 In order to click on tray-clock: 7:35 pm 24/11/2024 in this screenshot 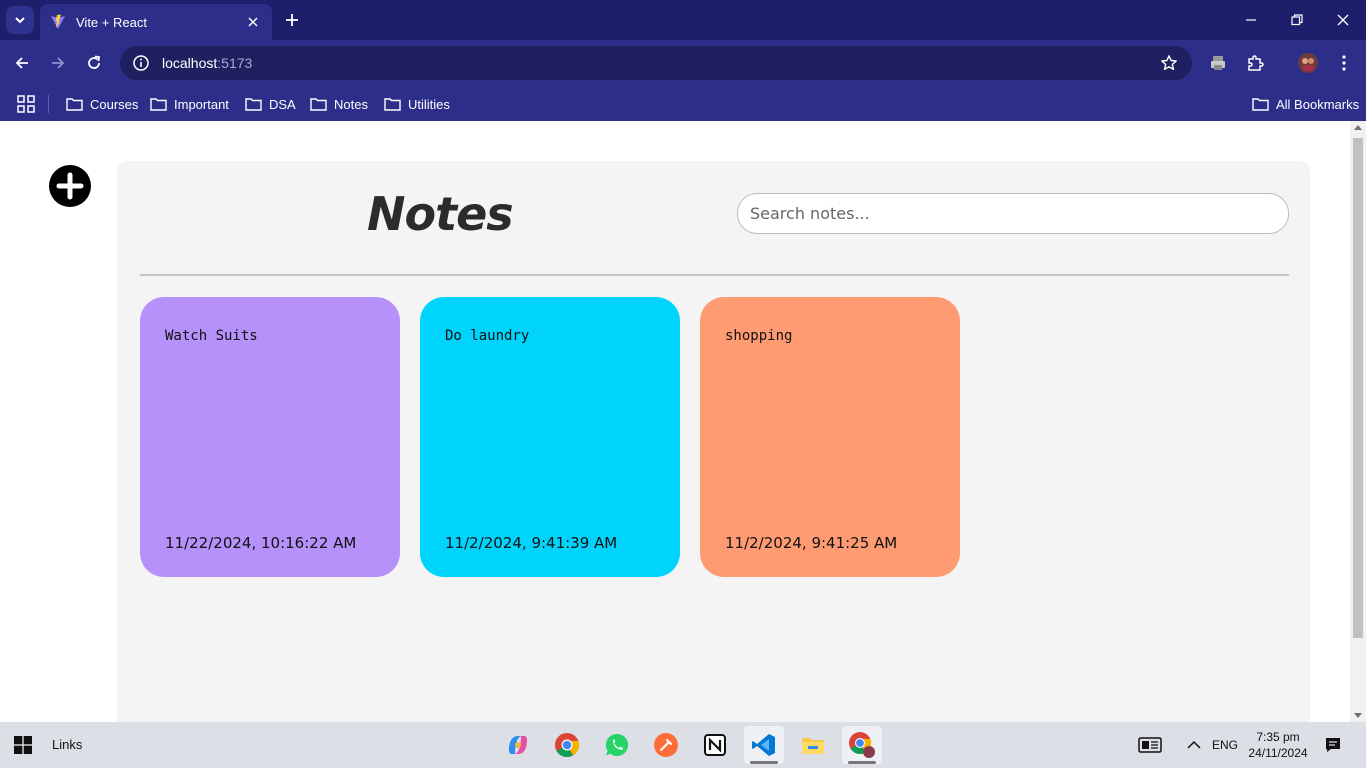, I will do `click(1278, 745)`.